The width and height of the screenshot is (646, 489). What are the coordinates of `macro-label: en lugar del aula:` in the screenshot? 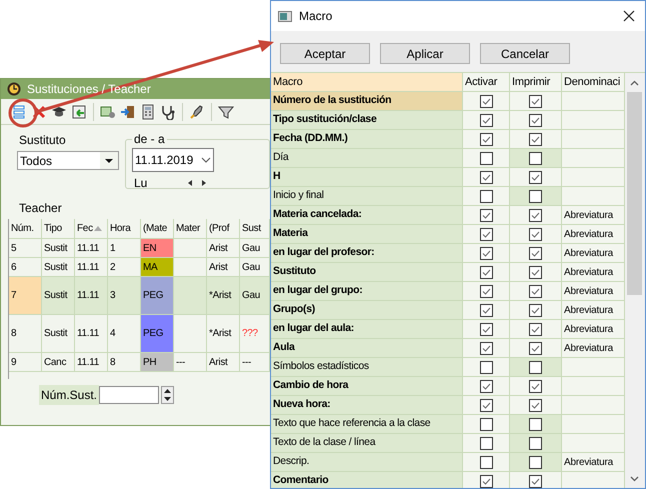 It's located at (367, 329).